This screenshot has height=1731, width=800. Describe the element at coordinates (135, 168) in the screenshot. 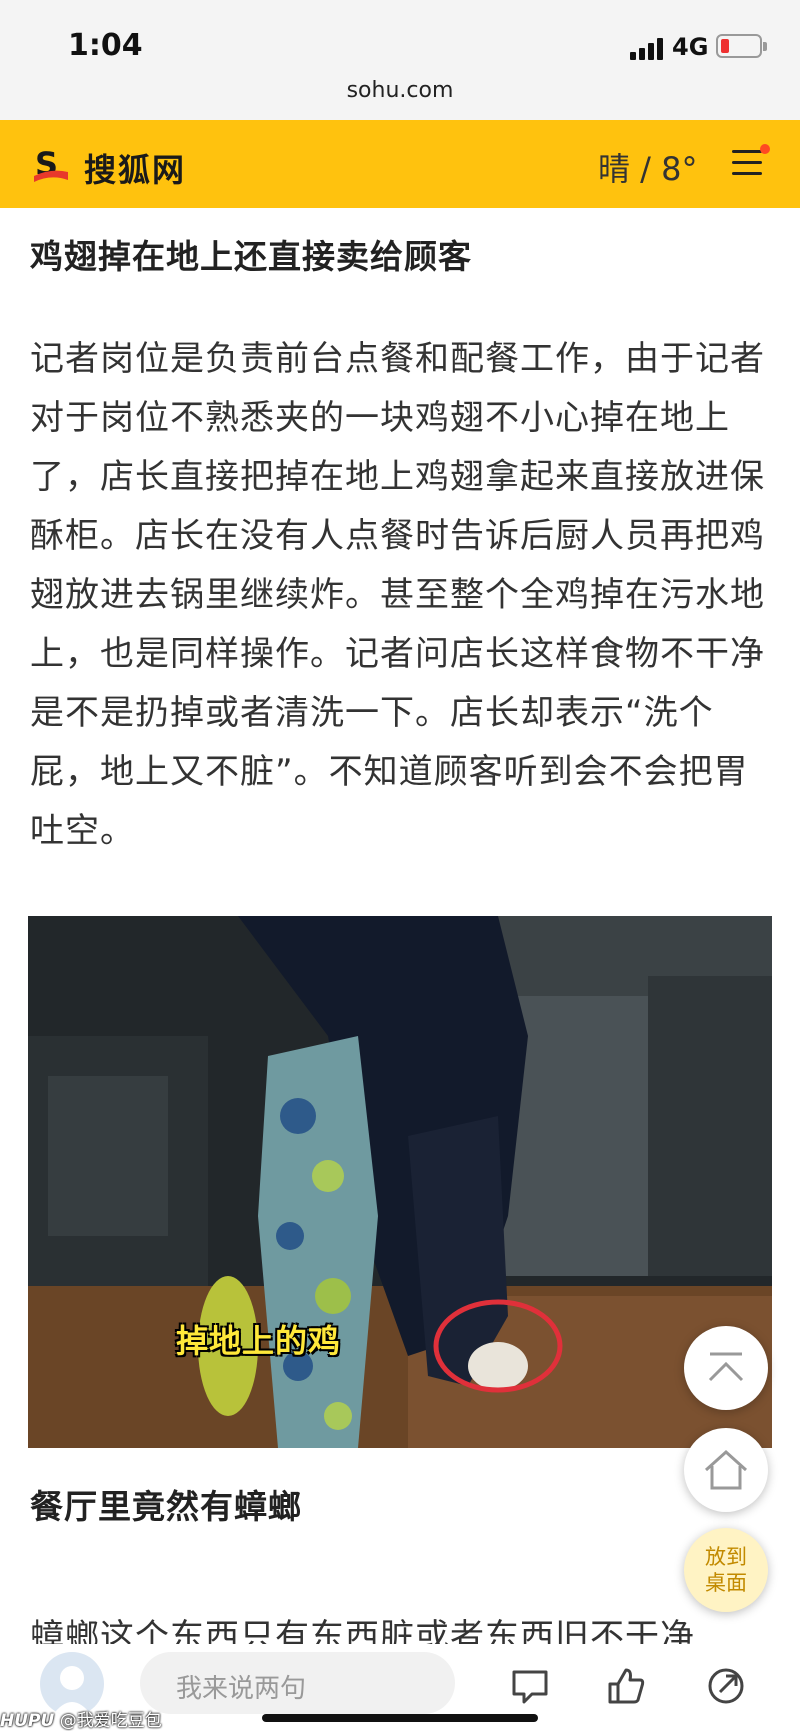

I see `brand-name: 搜狐网` at that location.